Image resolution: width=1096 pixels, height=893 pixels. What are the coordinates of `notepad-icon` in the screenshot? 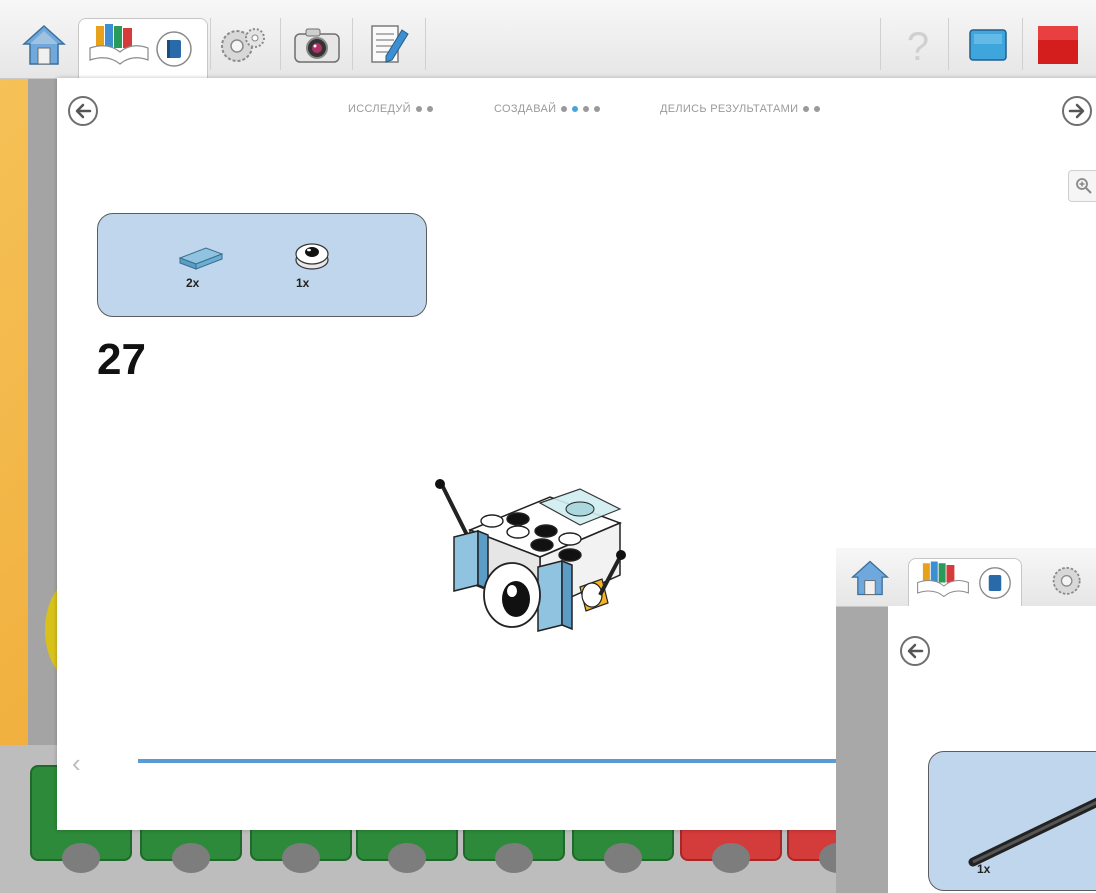 It's located at (389, 45).